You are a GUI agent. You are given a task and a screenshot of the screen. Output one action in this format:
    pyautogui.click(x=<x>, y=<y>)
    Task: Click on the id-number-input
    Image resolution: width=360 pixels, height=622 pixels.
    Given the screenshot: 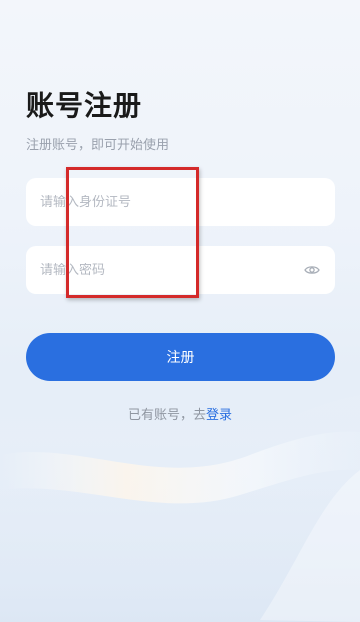 What is the action you would take?
    pyautogui.click(x=180, y=202)
    